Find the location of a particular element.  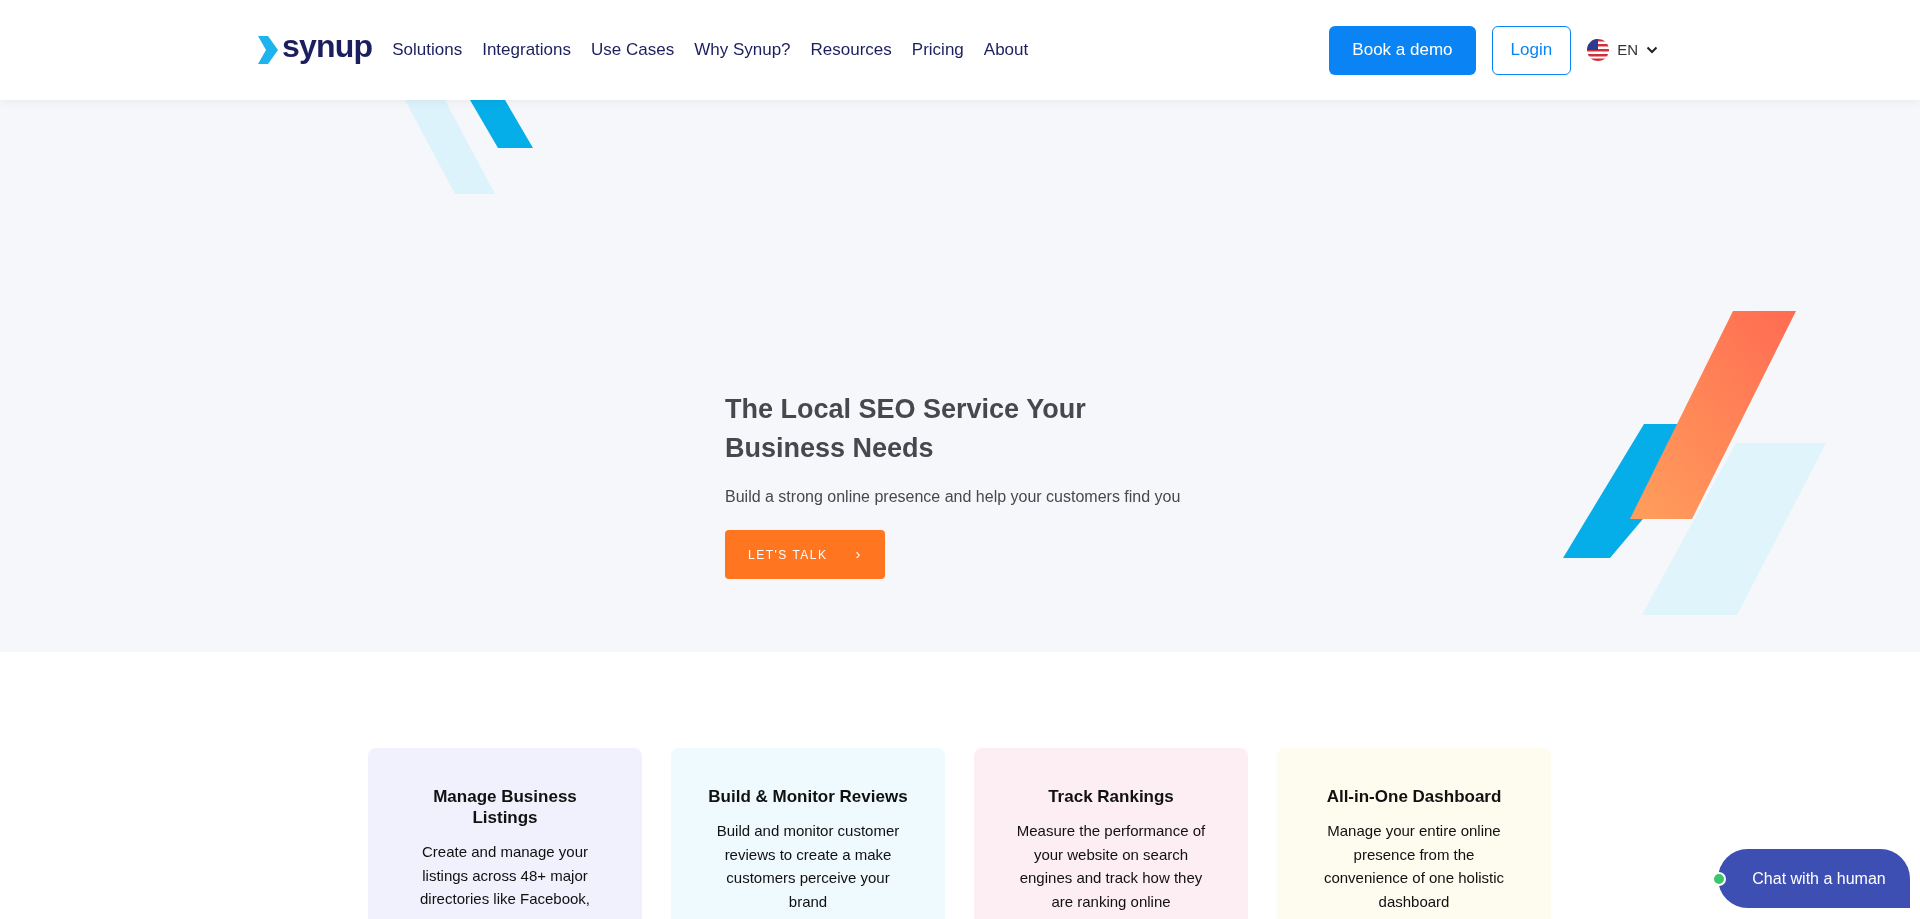

nav-link: Pricing is located at coordinates (937, 50).